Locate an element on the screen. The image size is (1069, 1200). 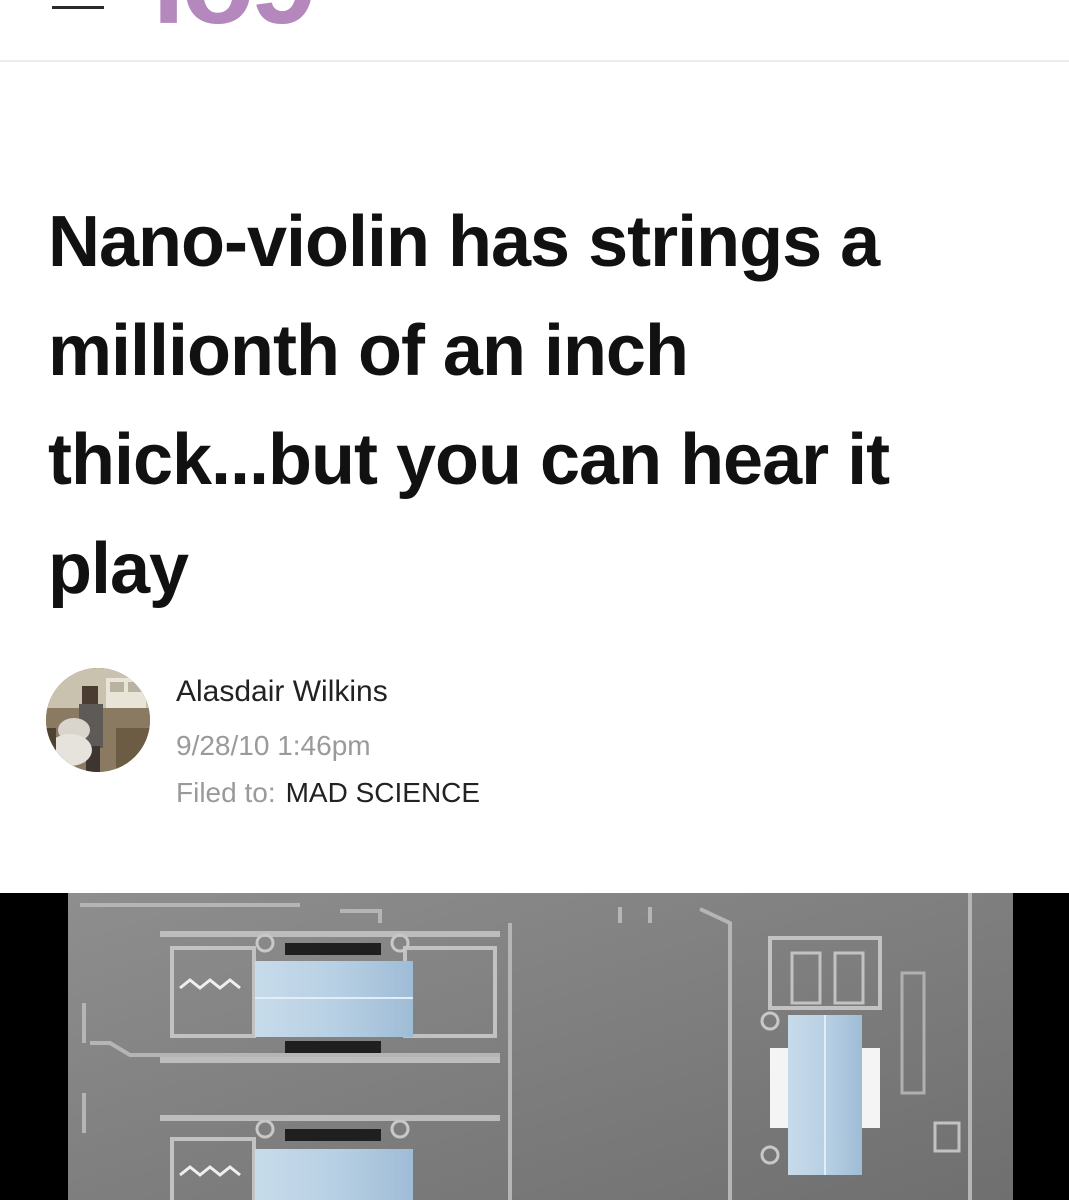
avatar-photo is located at coordinates (98, 720).